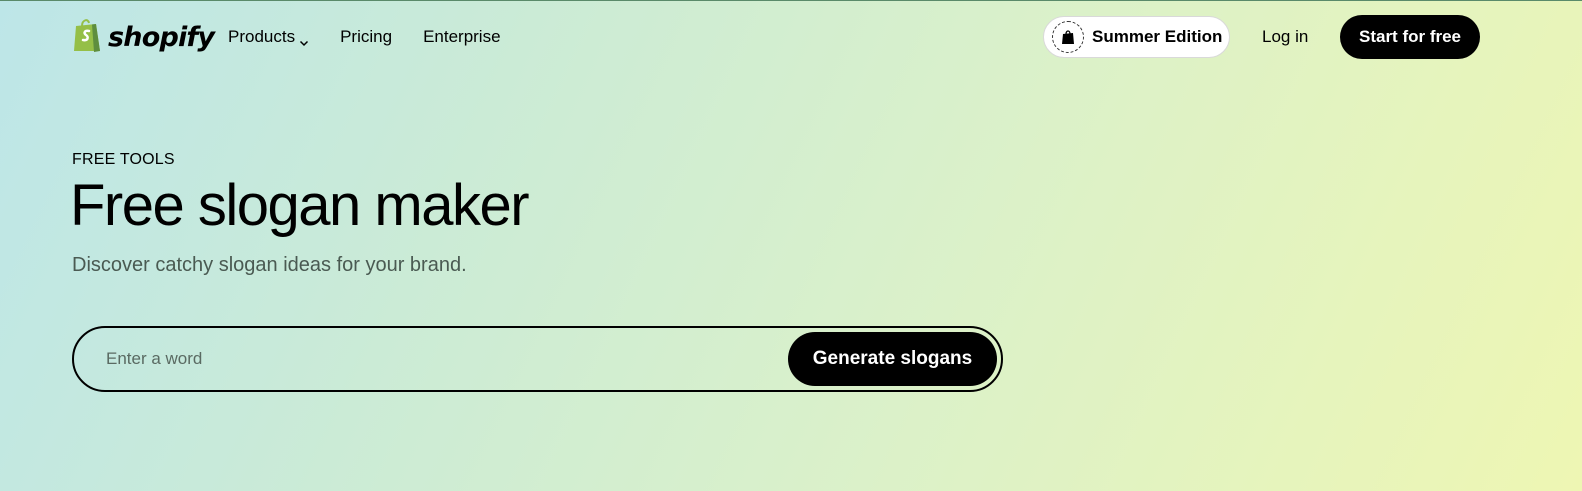  What do you see at coordinates (461, 37) in the screenshot?
I see `nav-enterprise: Enterprise` at bounding box center [461, 37].